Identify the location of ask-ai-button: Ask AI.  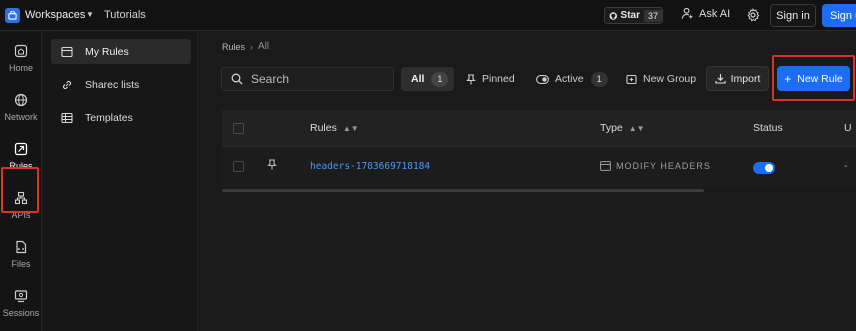
(705, 13).